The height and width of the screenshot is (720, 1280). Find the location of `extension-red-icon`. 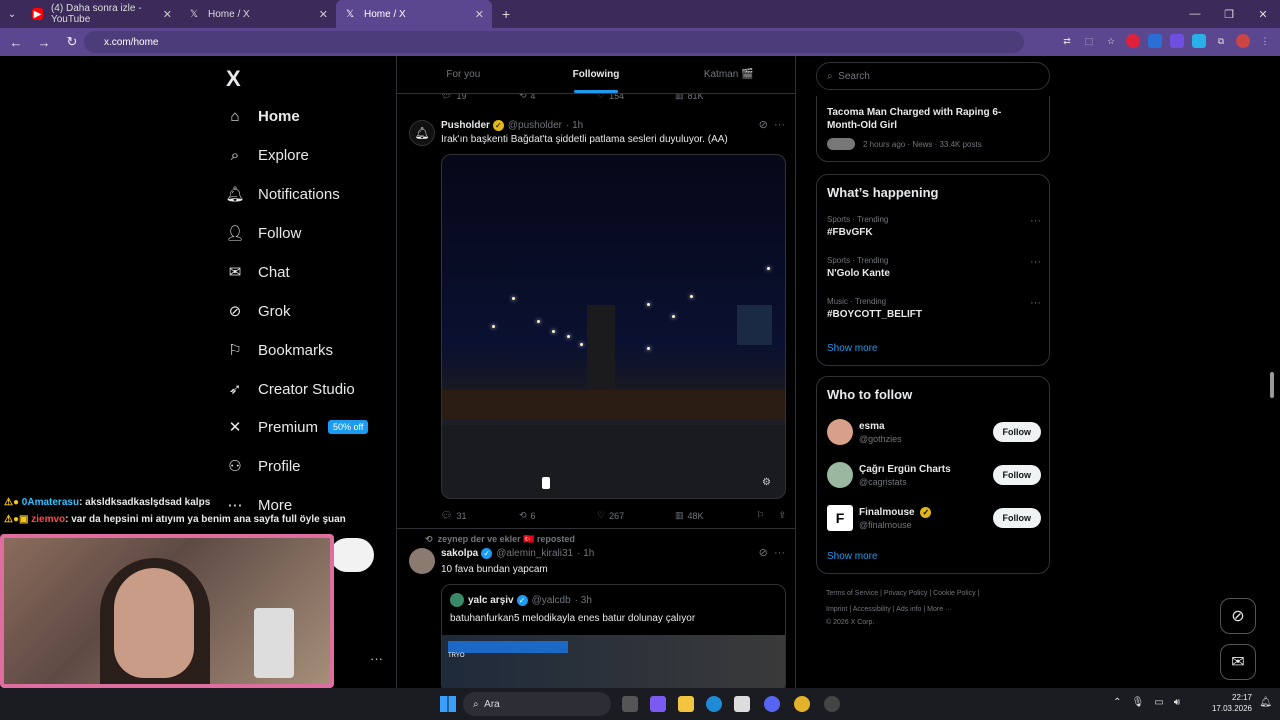

extension-red-icon is located at coordinates (1133, 41).